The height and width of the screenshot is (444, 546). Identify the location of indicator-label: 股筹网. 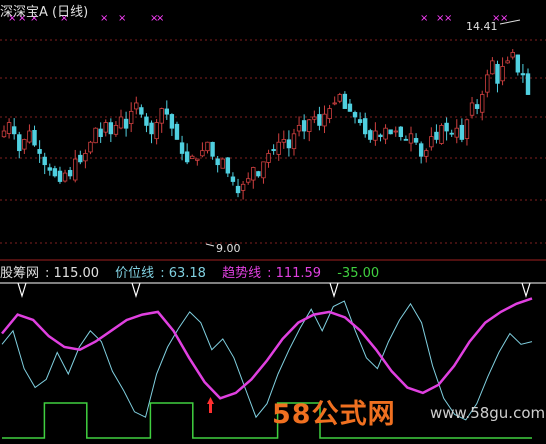
(20, 273).